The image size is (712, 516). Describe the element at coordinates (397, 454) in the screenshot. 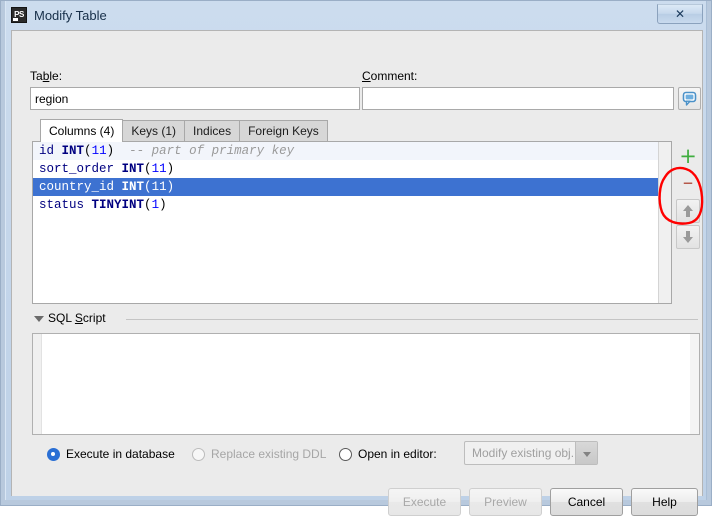

I see `radio-open-in-editor-label: Open in editor:` at that location.